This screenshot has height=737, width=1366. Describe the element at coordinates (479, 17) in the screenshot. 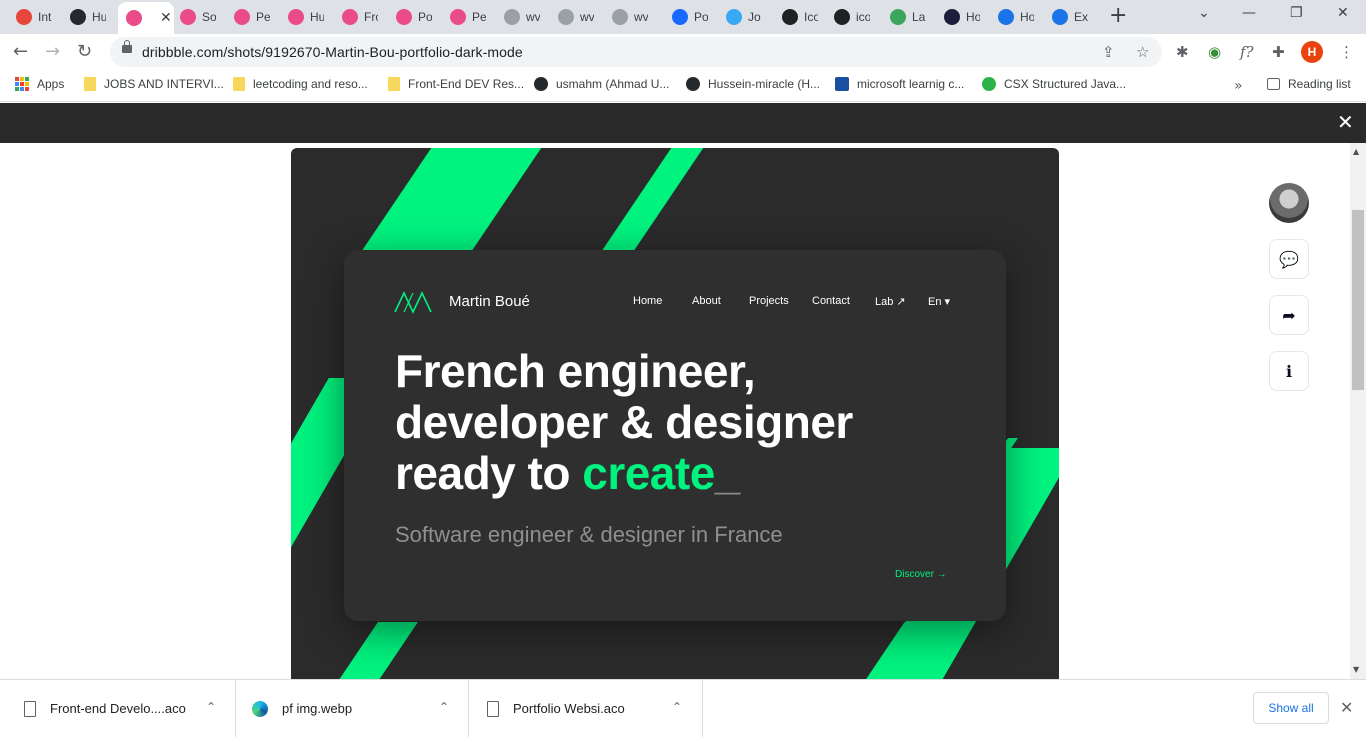

I see `tab-title: Pe` at that location.